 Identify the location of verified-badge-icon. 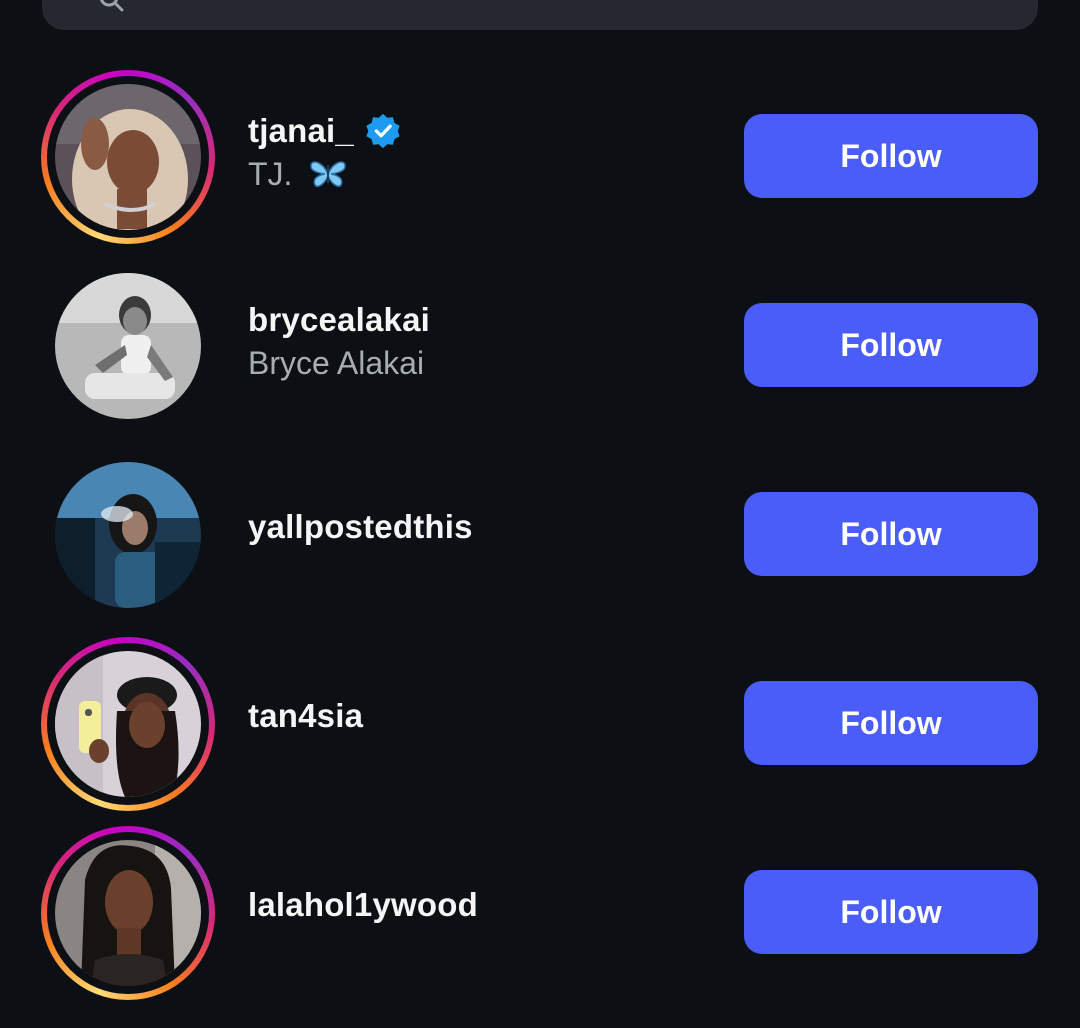
(383, 131).